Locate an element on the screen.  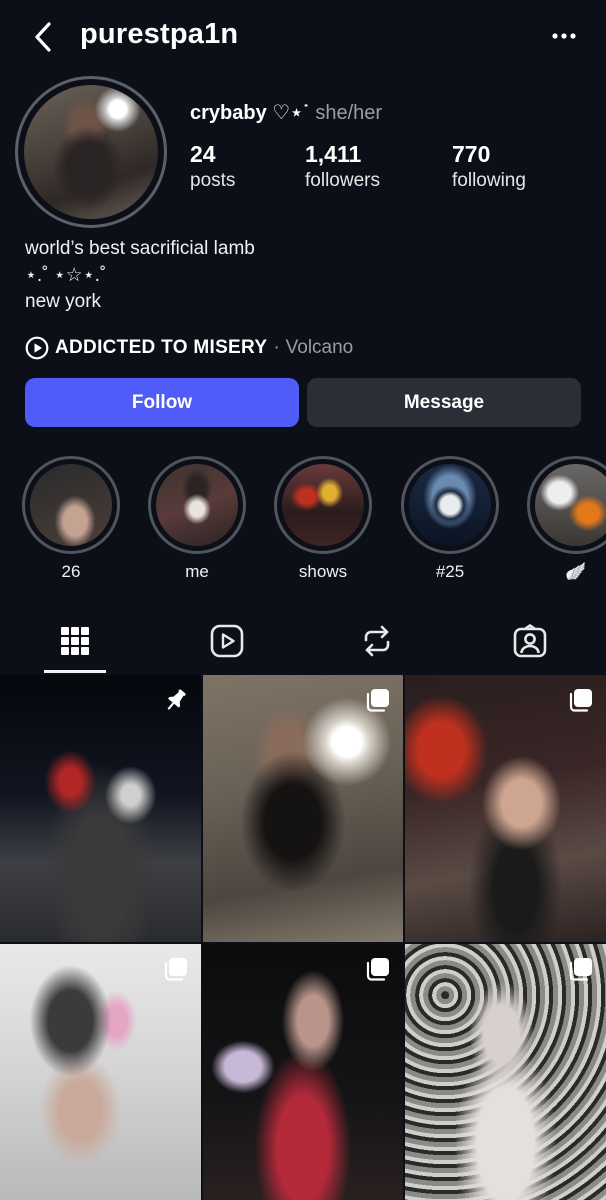
stat-posts-label: posts is located at coordinates (213, 180).